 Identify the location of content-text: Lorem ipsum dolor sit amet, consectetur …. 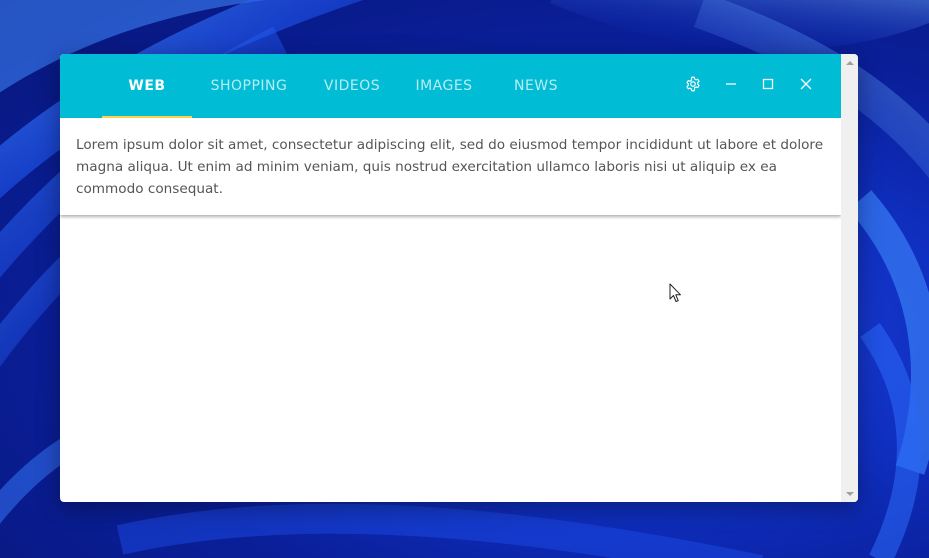
(450, 167).